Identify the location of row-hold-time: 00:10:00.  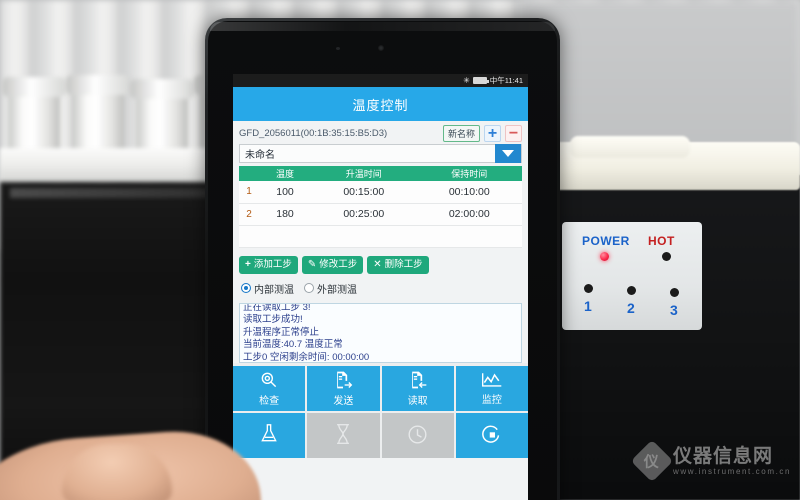
(469, 192).